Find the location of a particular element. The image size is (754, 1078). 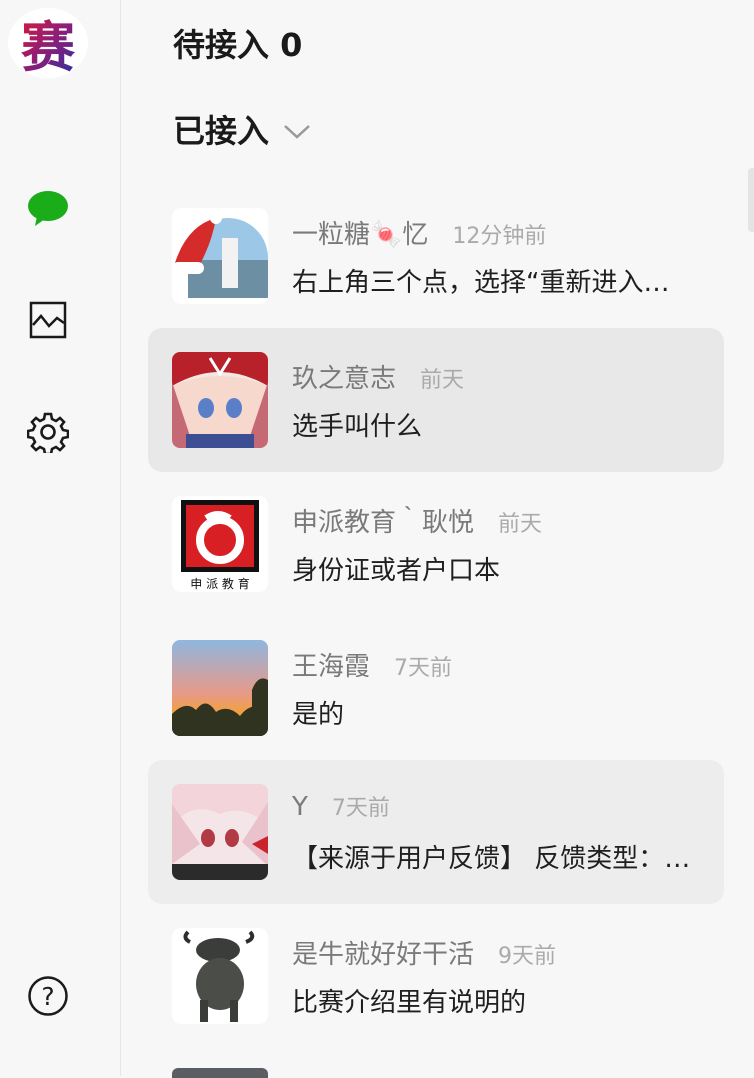

message-preview: 【来源于用户反馈】 反馈类型：其他 is located at coordinates (492, 859).